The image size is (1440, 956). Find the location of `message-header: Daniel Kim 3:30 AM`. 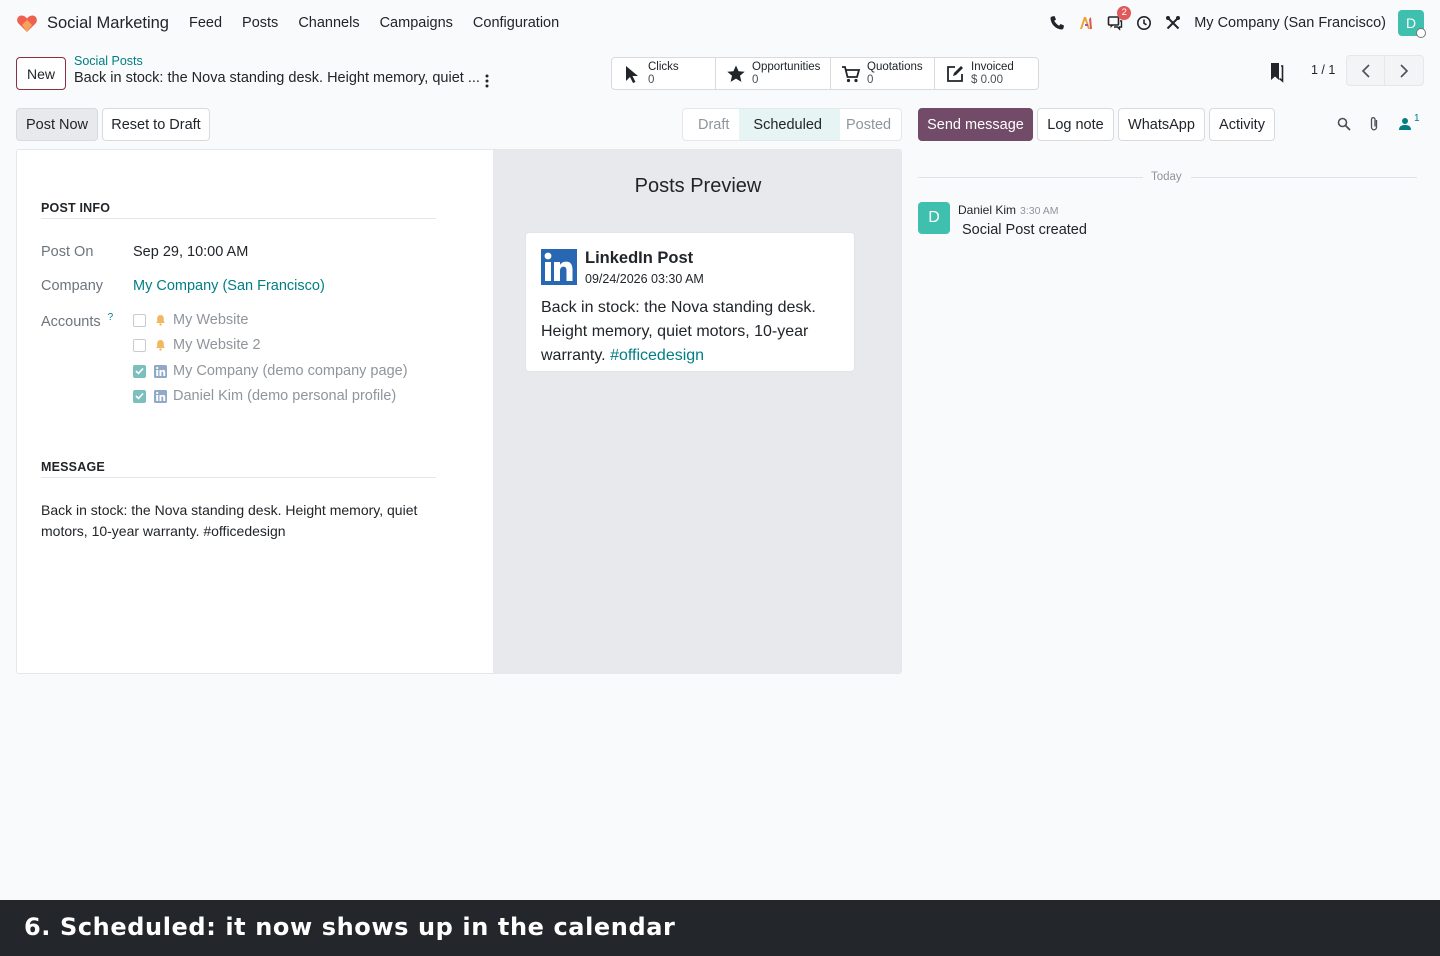

message-header: Daniel Kim 3:30 AM is located at coordinates (1008, 210).